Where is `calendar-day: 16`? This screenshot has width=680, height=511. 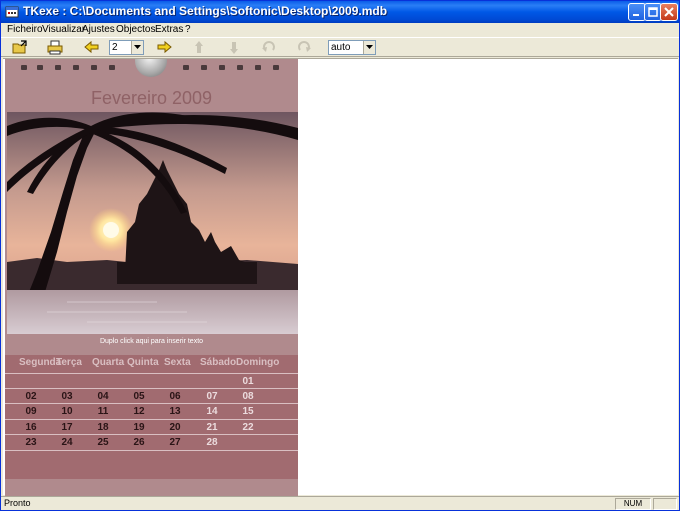 calendar-day: 16 is located at coordinates (31, 427).